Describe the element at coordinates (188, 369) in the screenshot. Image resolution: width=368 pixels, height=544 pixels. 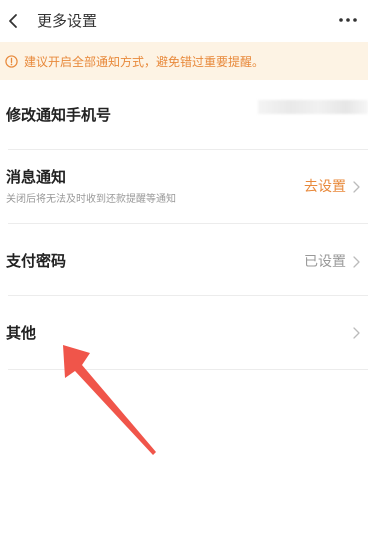
I see `divider` at that location.